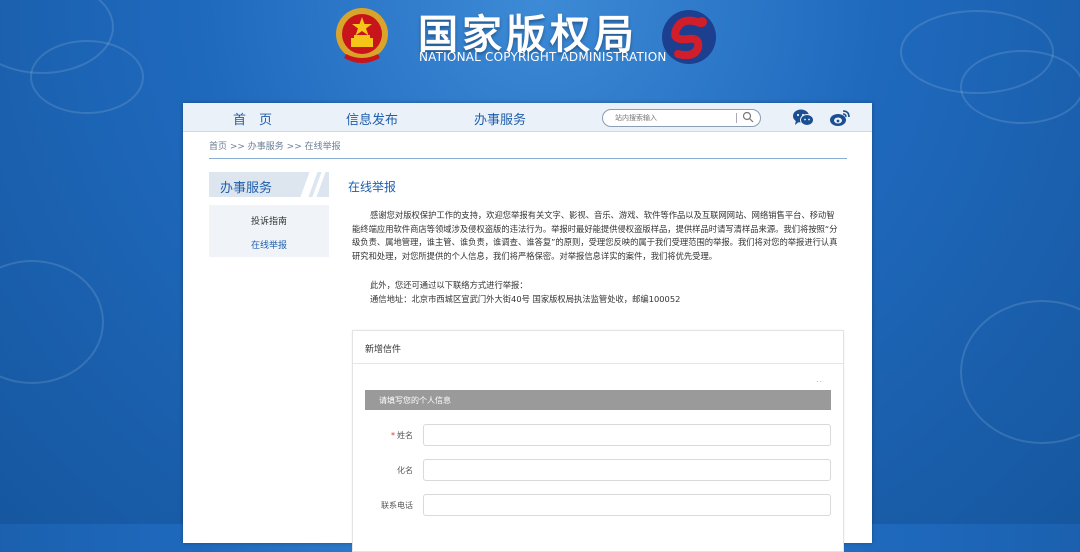 The image size is (1080, 552). Describe the element at coordinates (415, 400) in the screenshot. I see `form-section-title: 请填写您的个人信息` at that location.